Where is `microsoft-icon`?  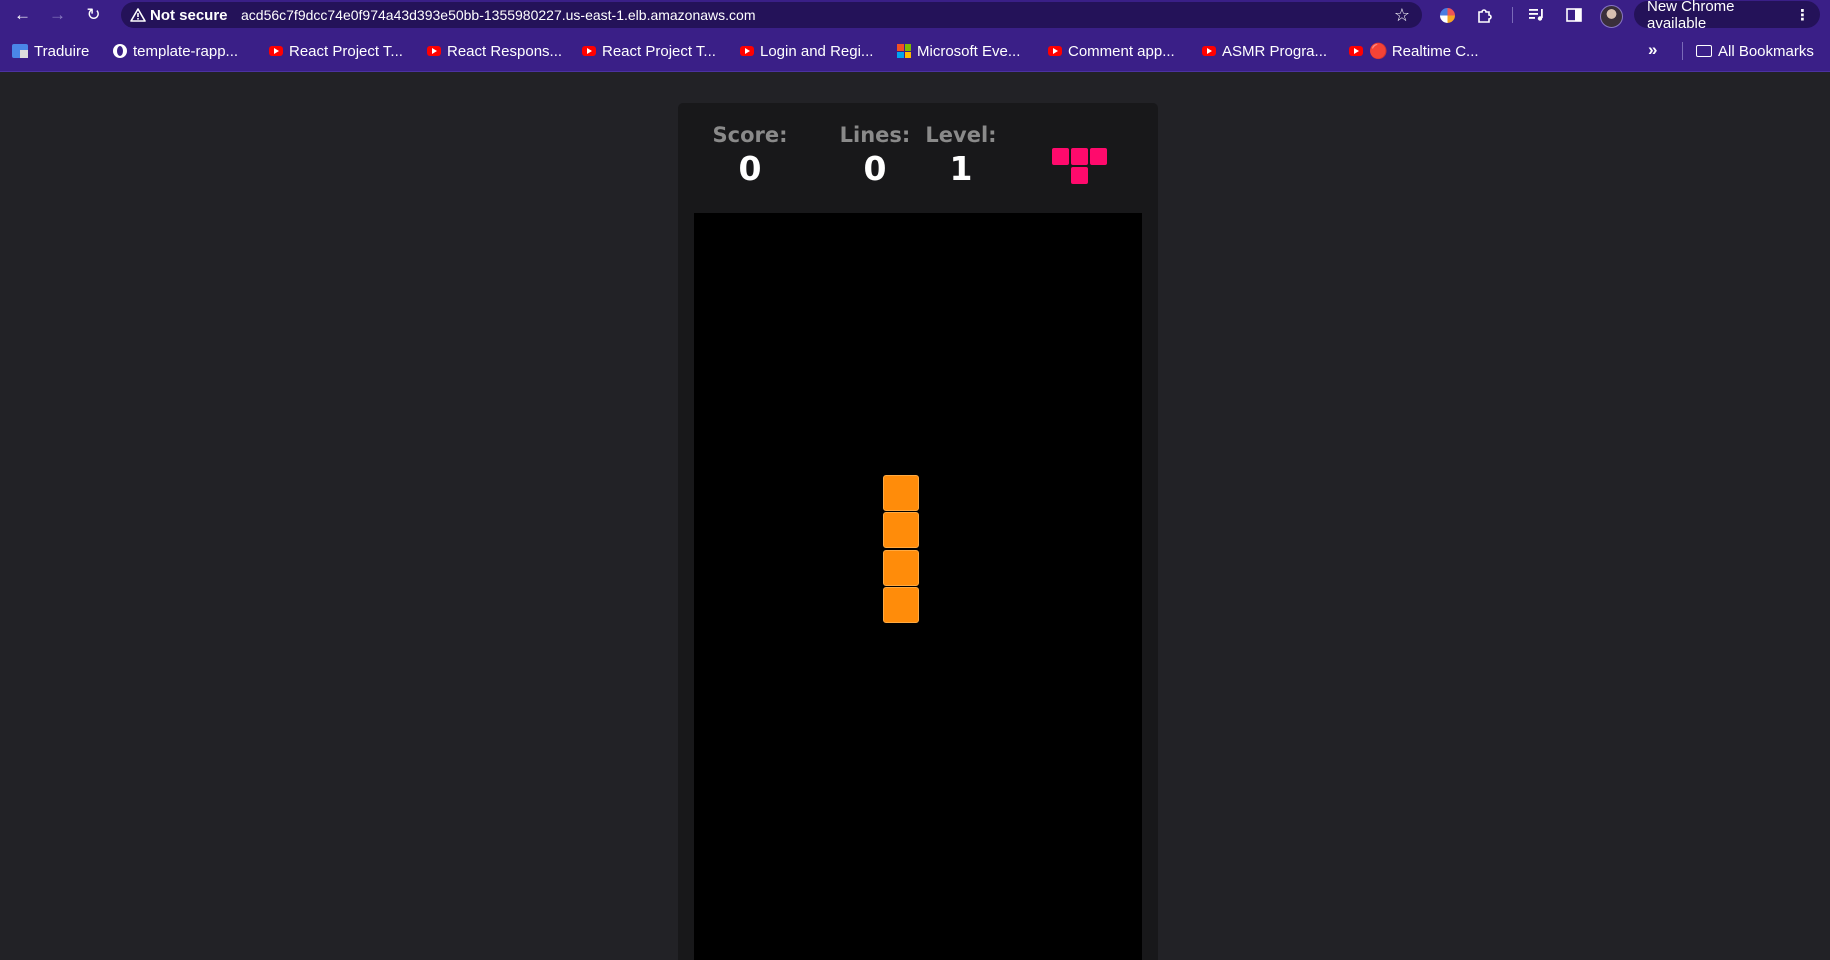 microsoft-icon is located at coordinates (904, 51).